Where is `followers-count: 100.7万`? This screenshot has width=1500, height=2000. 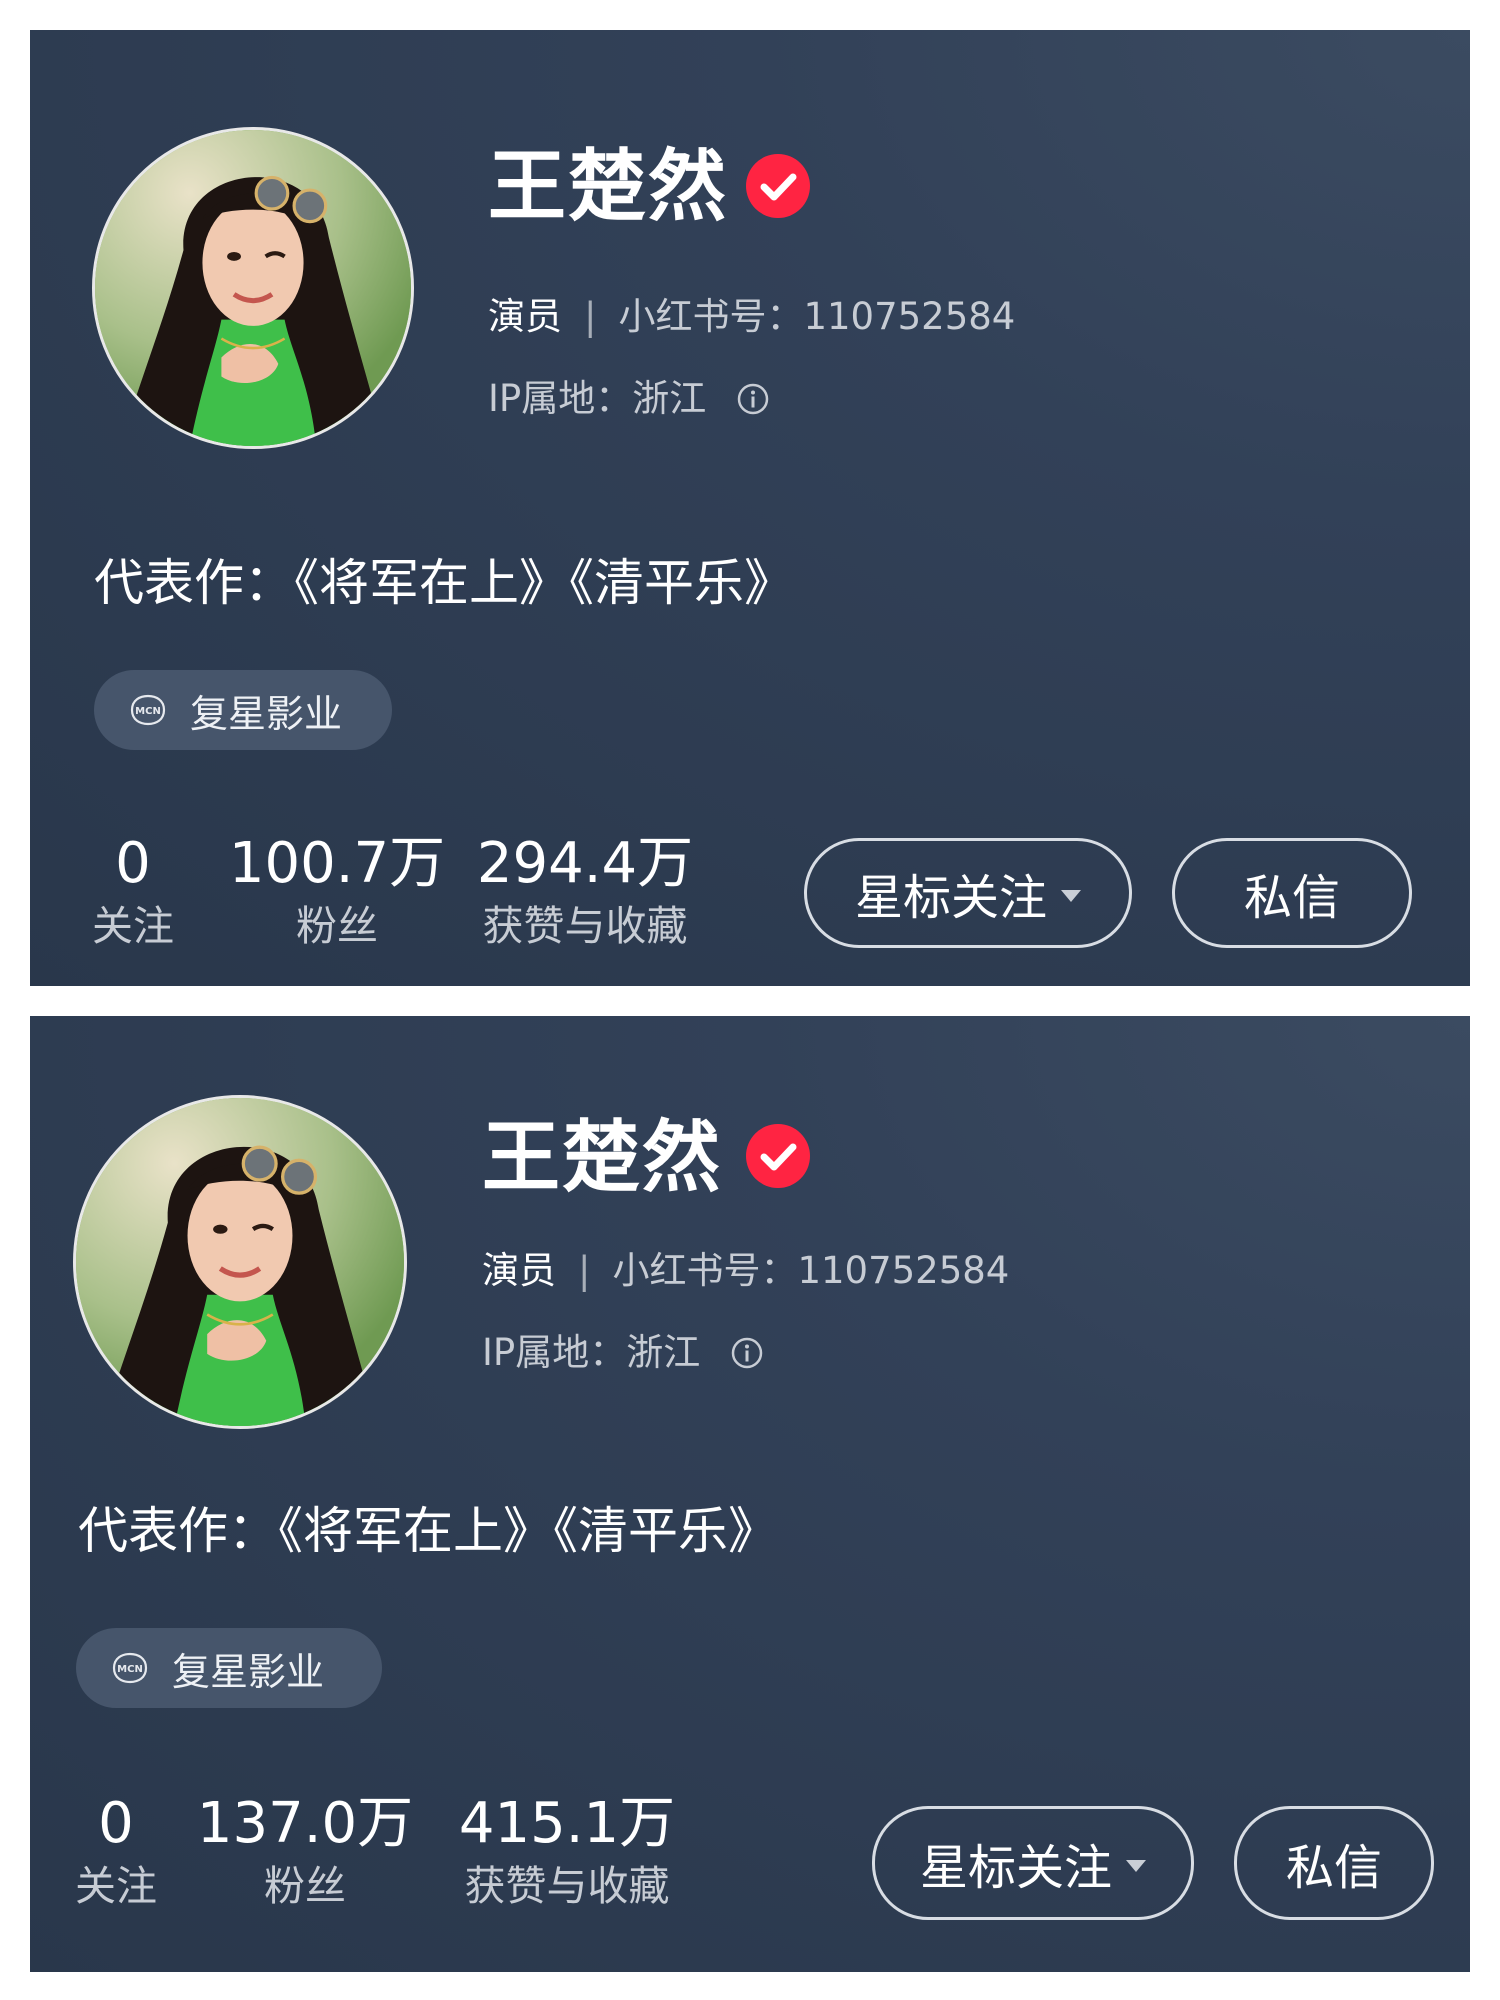 followers-count: 100.7万 is located at coordinates (337, 863).